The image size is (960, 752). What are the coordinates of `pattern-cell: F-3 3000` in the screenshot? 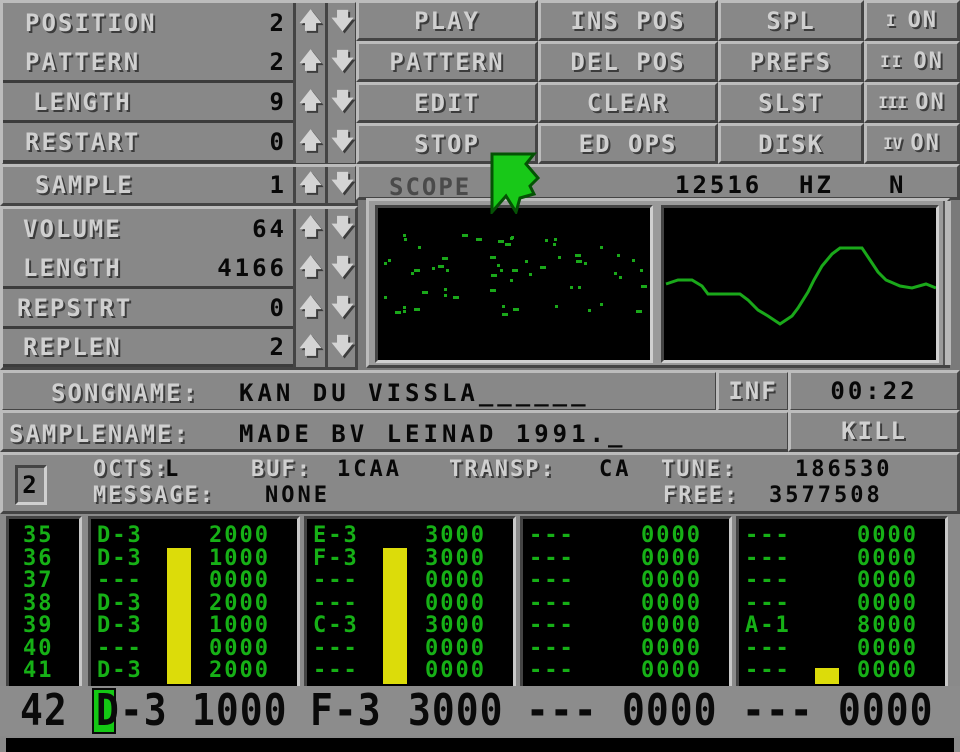 It's located at (413, 559).